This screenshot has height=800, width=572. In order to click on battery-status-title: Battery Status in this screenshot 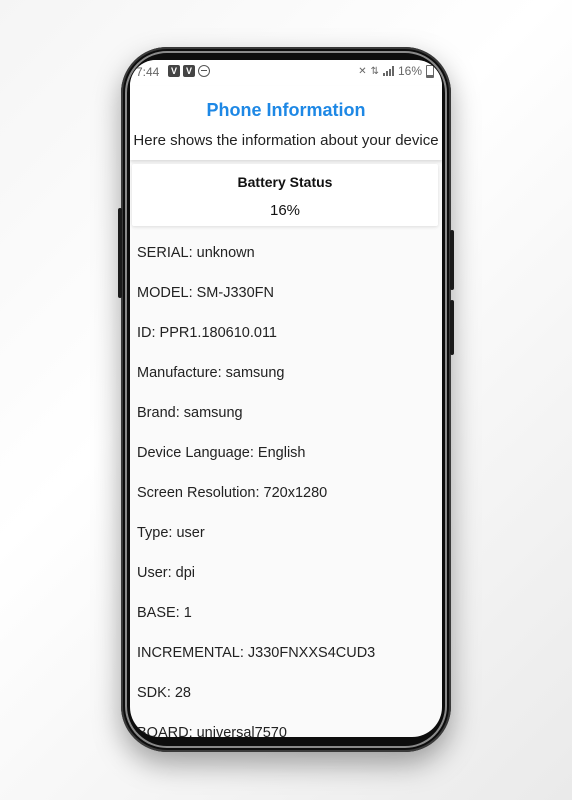, I will do `click(285, 182)`.